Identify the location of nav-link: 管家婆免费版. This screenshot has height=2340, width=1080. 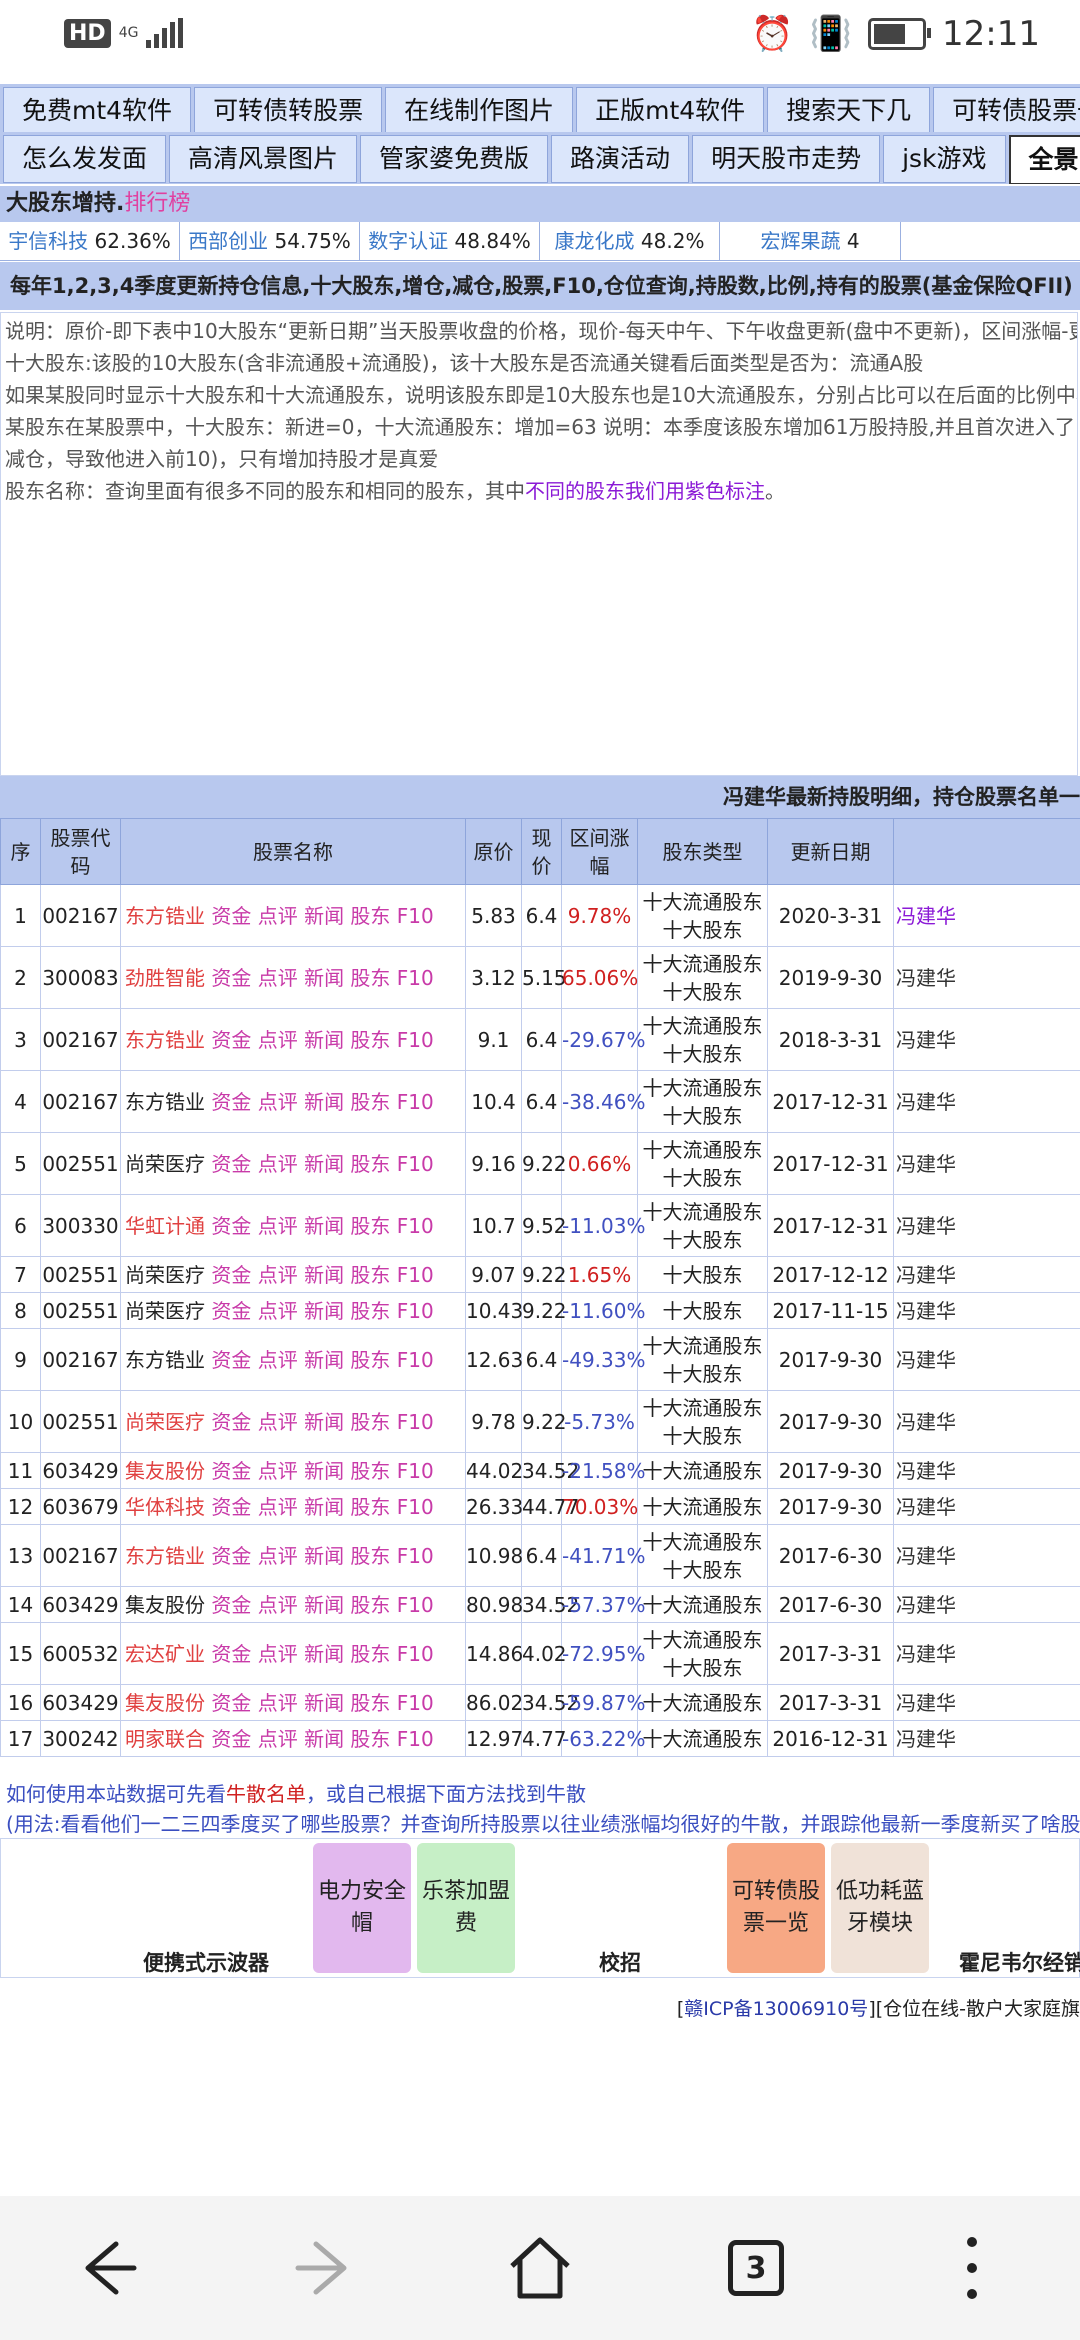
(454, 159).